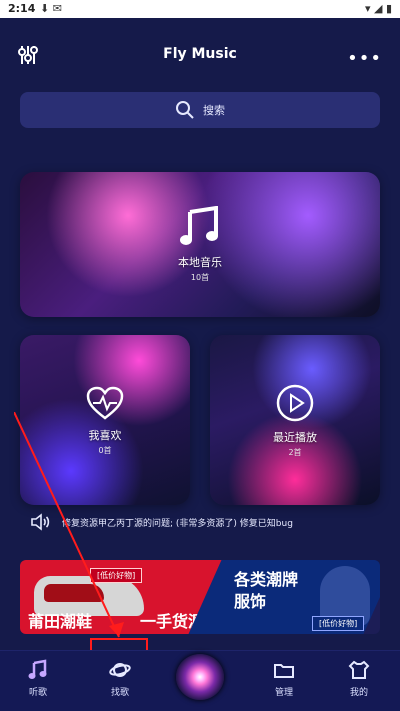 This screenshot has height=711, width=400. What do you see at coordinates (358, 693) in the screenshot?
I see `tab-mine-label: 我的` at bounding box center [358, 693].